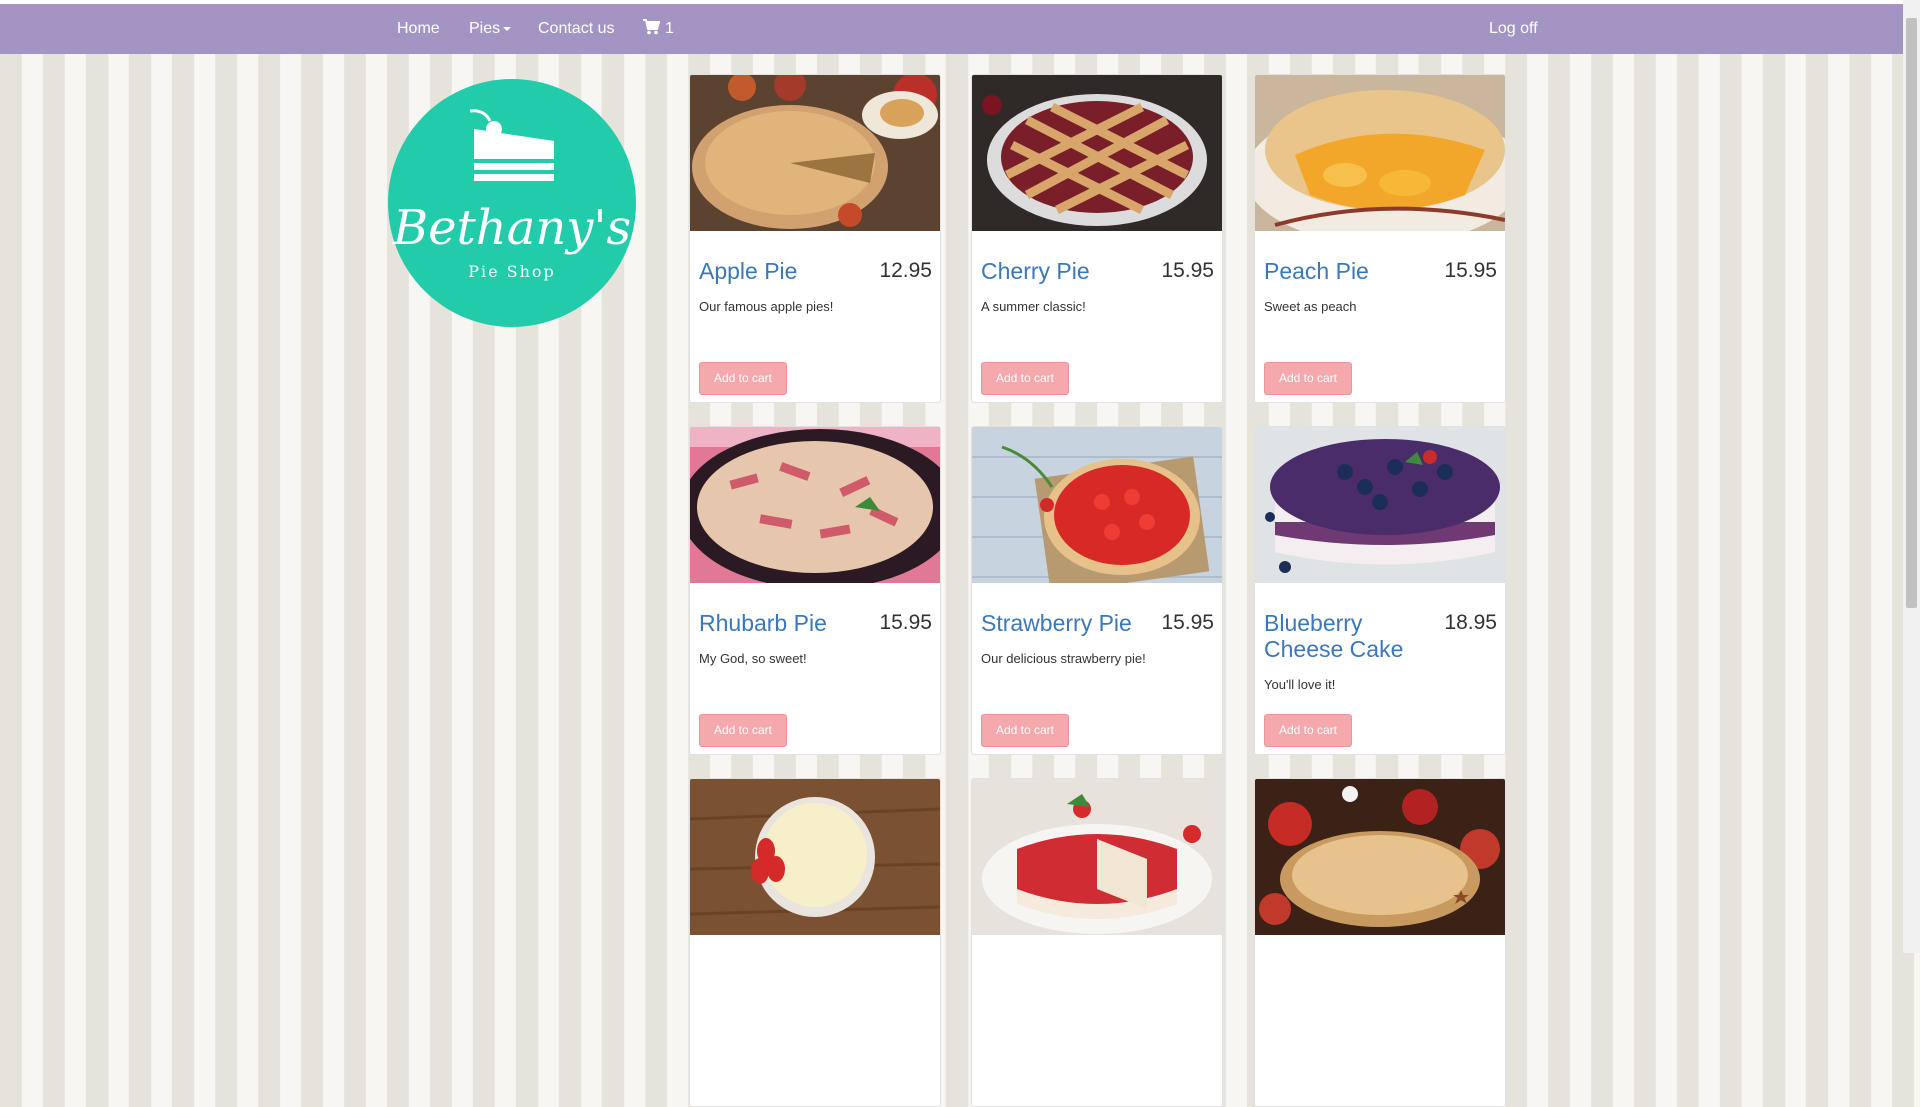 Image resolution: width=1920 pixels, height=1107 pixels. Describe the element at coordinates (512, 271) in the screenshot. I see `logo-tagline: Pie Shop` at that location.